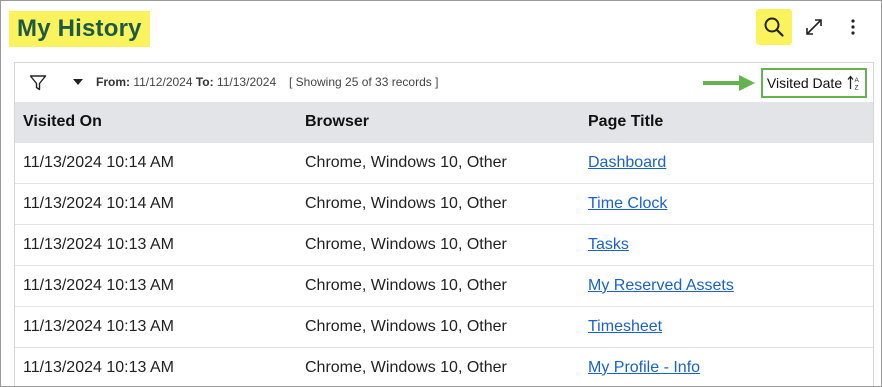 This screenshot has height=387, width=882. I want to click on more-vertical-icon, so click(853, 27).